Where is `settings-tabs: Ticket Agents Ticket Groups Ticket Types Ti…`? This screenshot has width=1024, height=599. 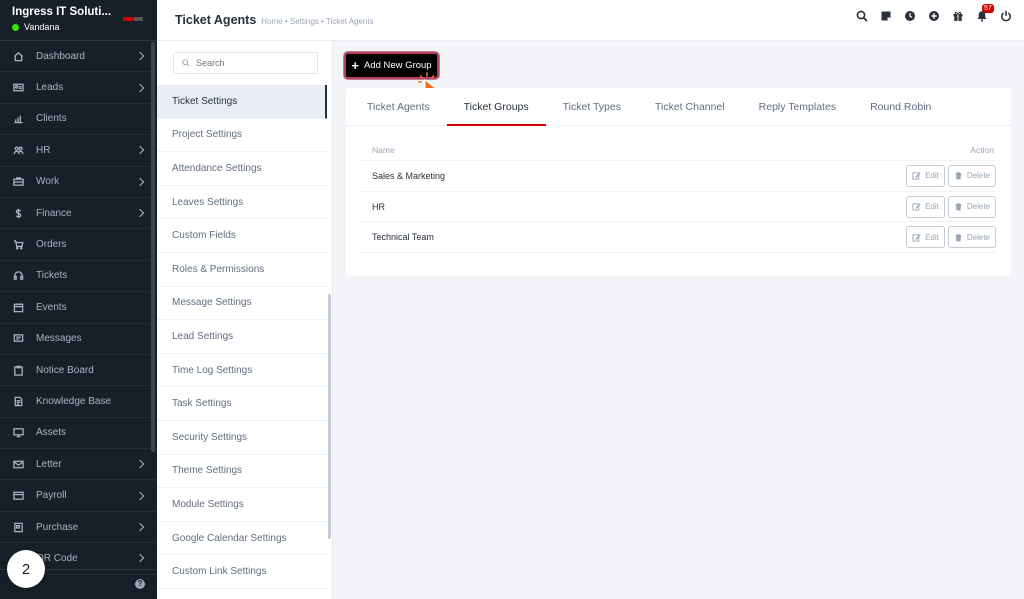
settings-tabs: Ticket Agents Ticket Groups Ticket Types Ti… is located at coordinates (678, 107).